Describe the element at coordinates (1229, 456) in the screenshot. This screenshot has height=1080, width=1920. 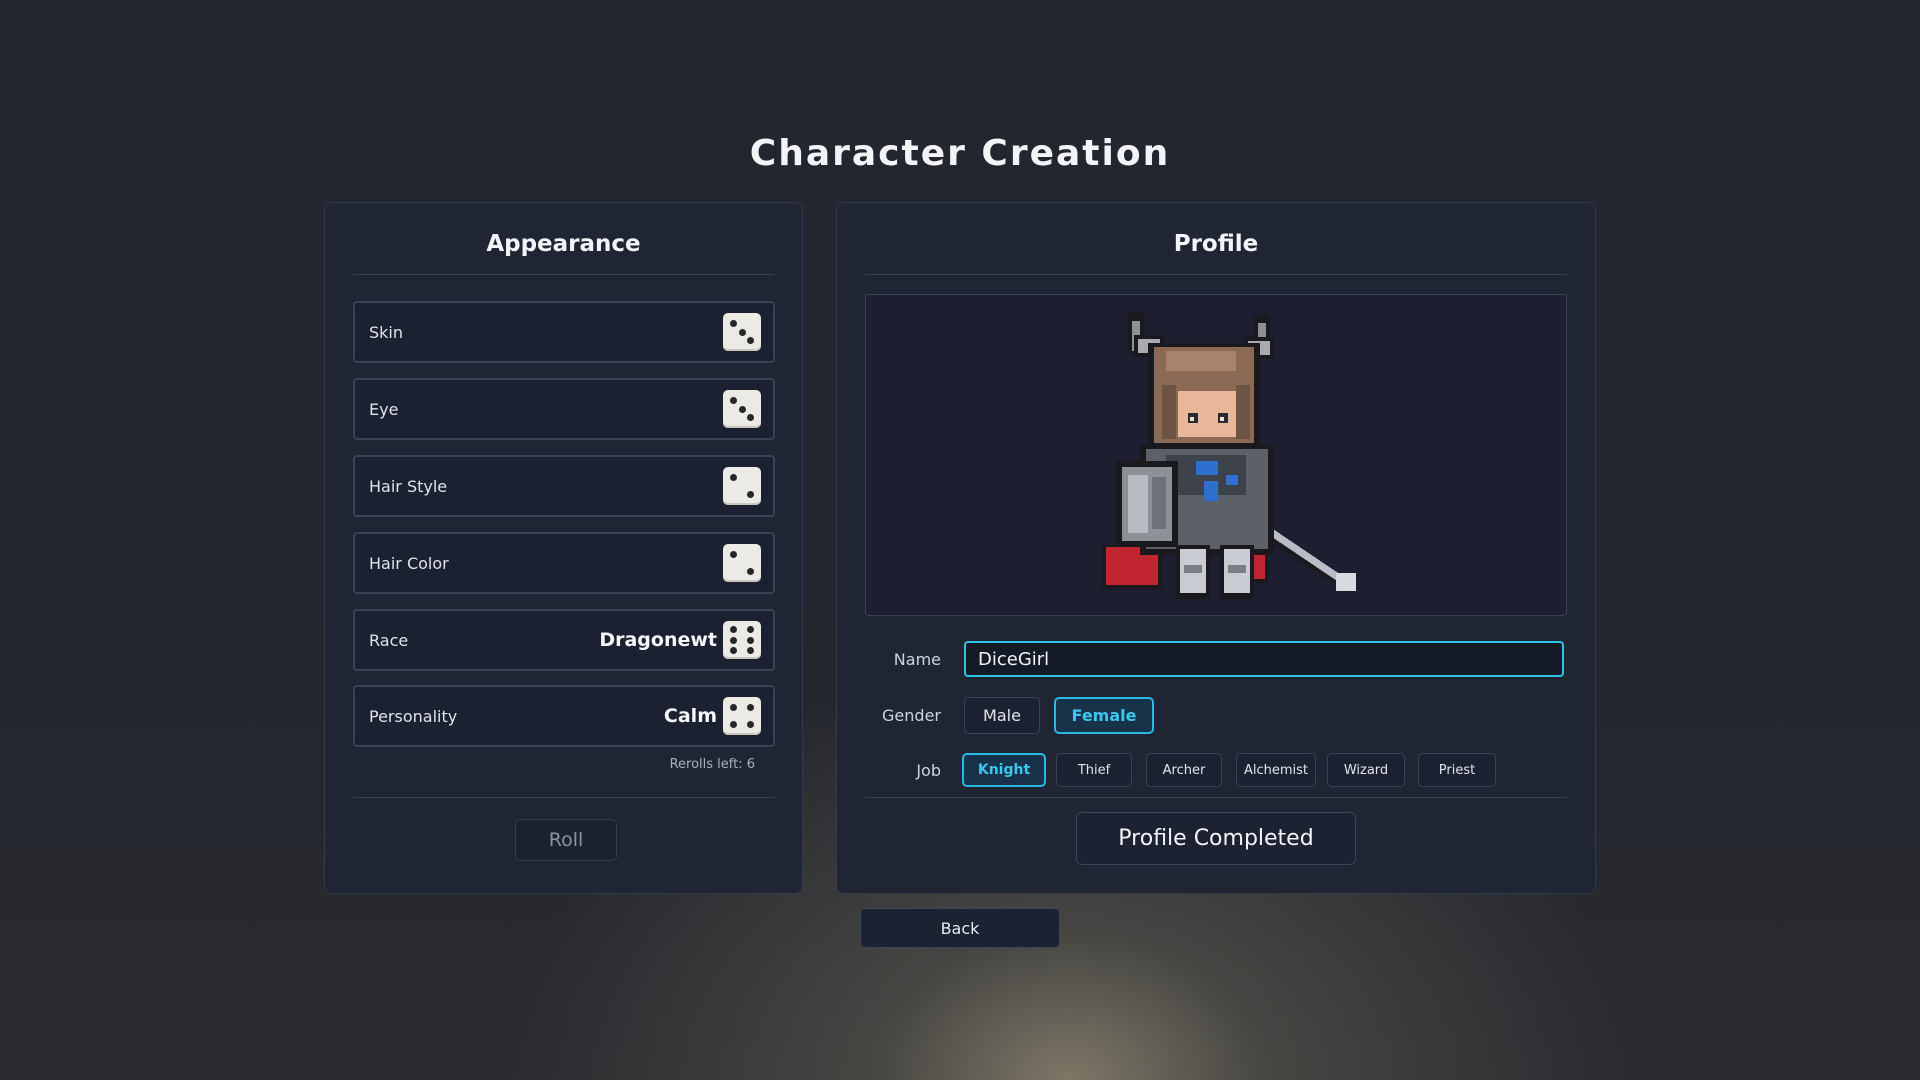
I see `character-sprite` at that location.